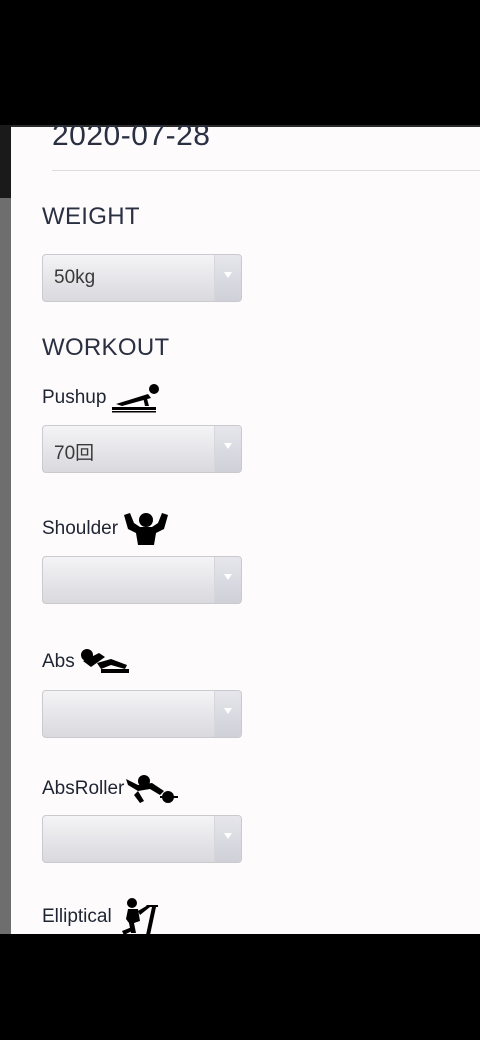  Describe the element at coordinates (106, 347) in the screenshot. I see `workout-section-title: WORKOUT` at that location.